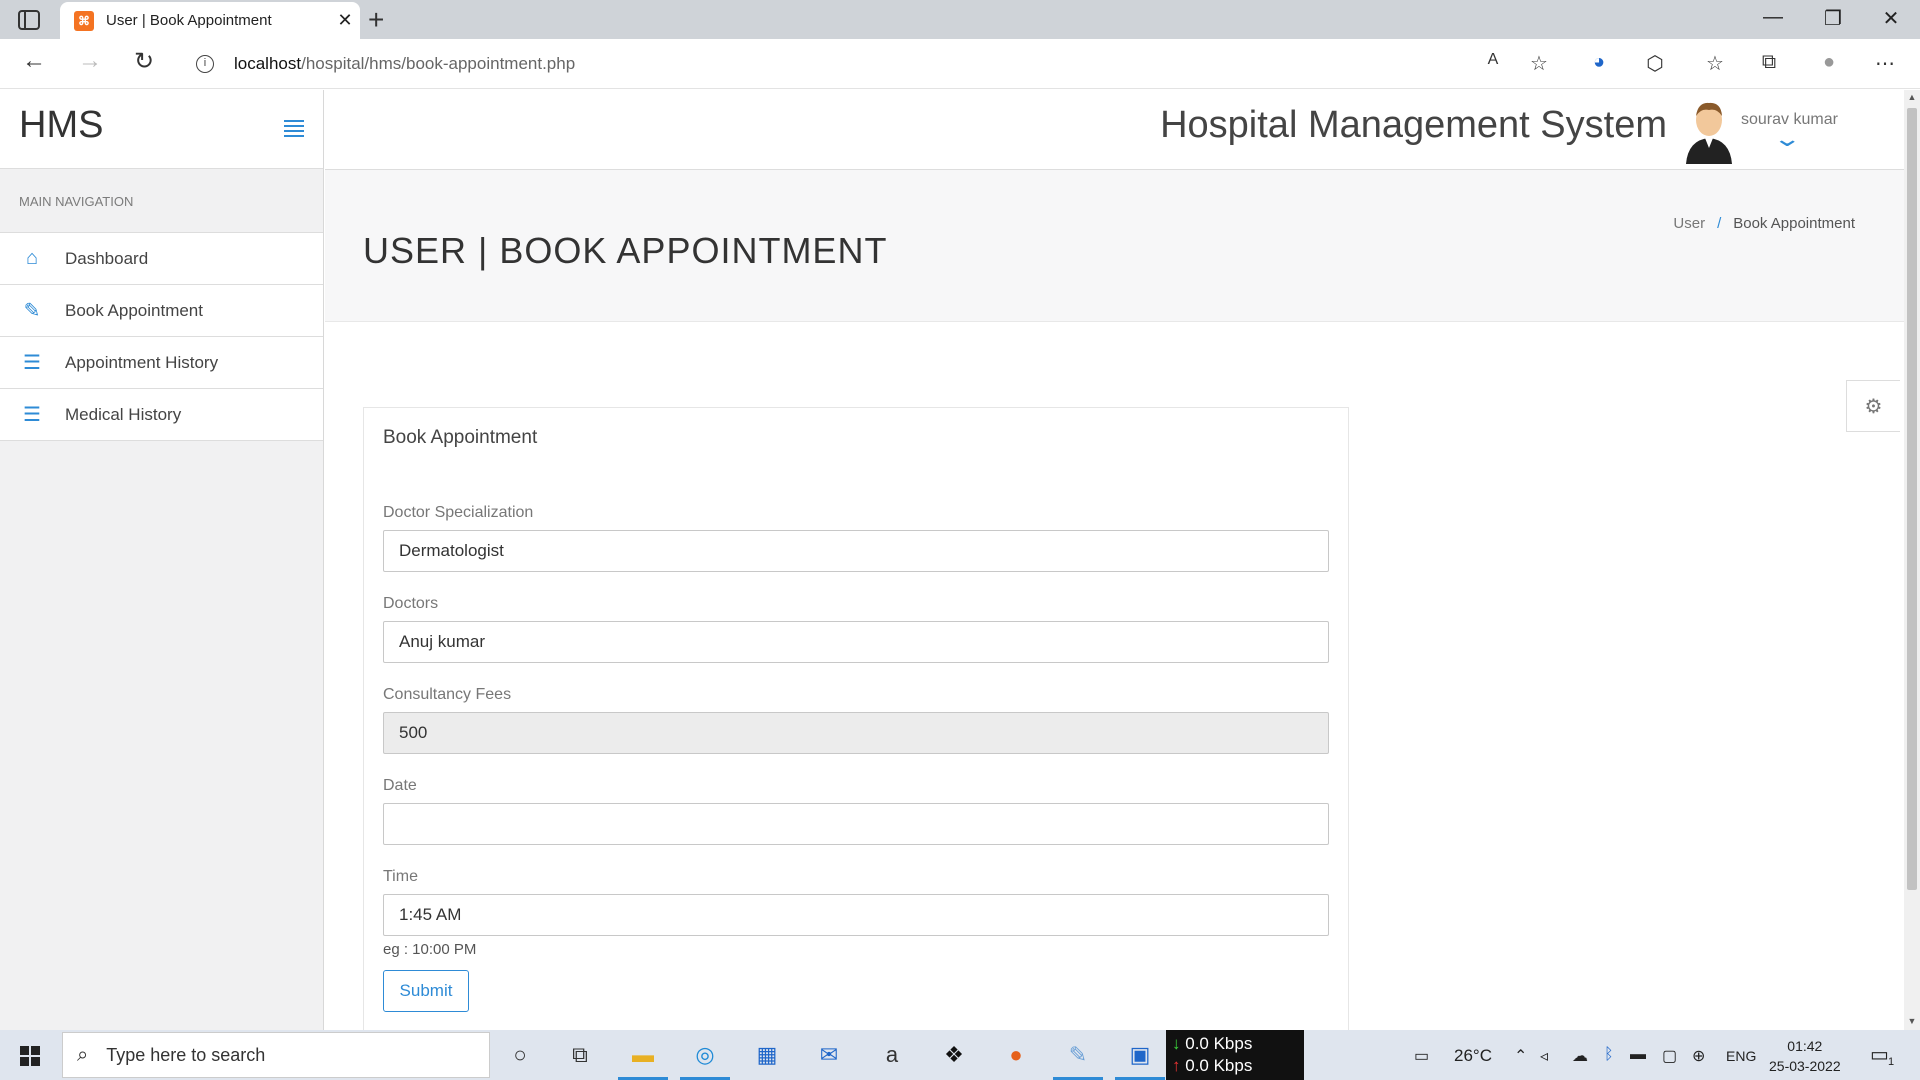  What do you see at coordinates (1421, 1056) in the screenshot?
I see `weather-icon: ▭` at bounding box center [1421, 1056].